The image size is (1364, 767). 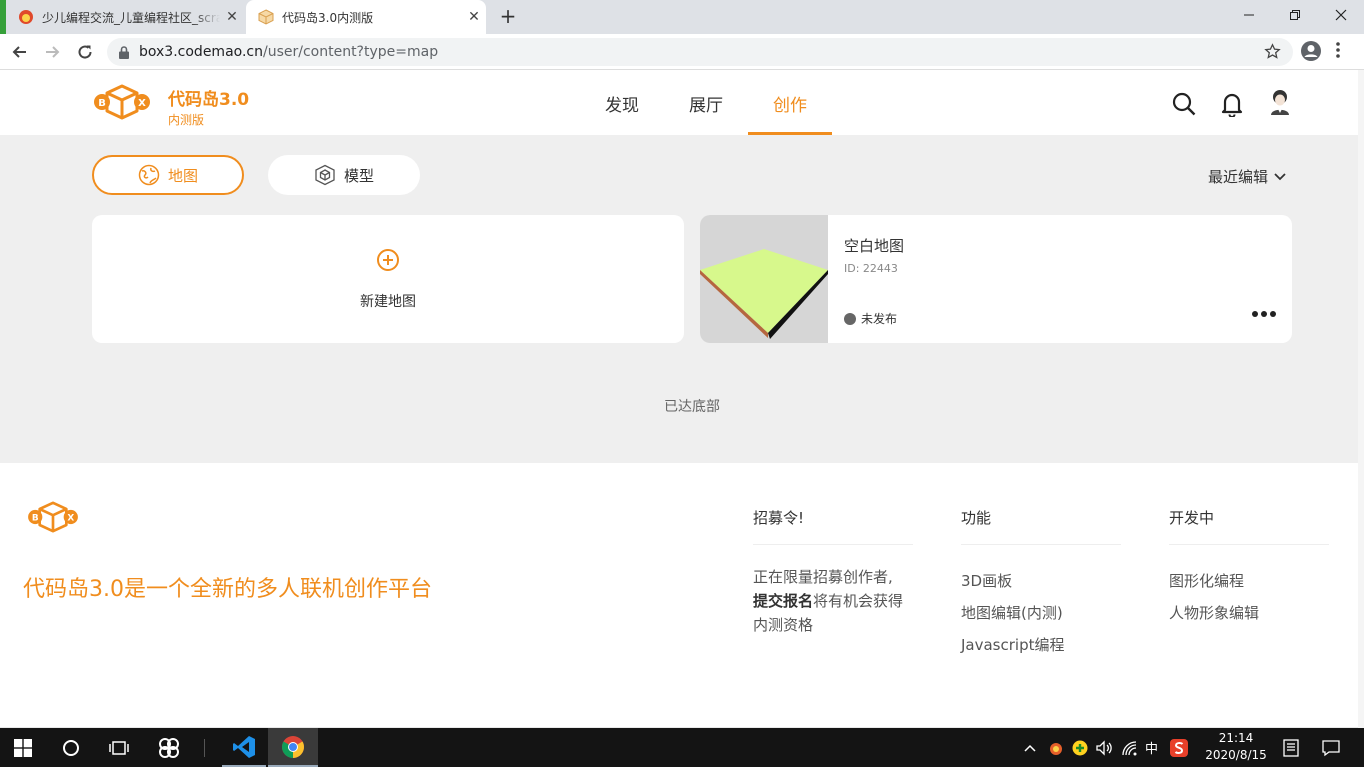 What do you see at coordinates (186, 120) in the screenshot?
I see `brand-subtitle: 内测版` at bounding box center [186, 120].